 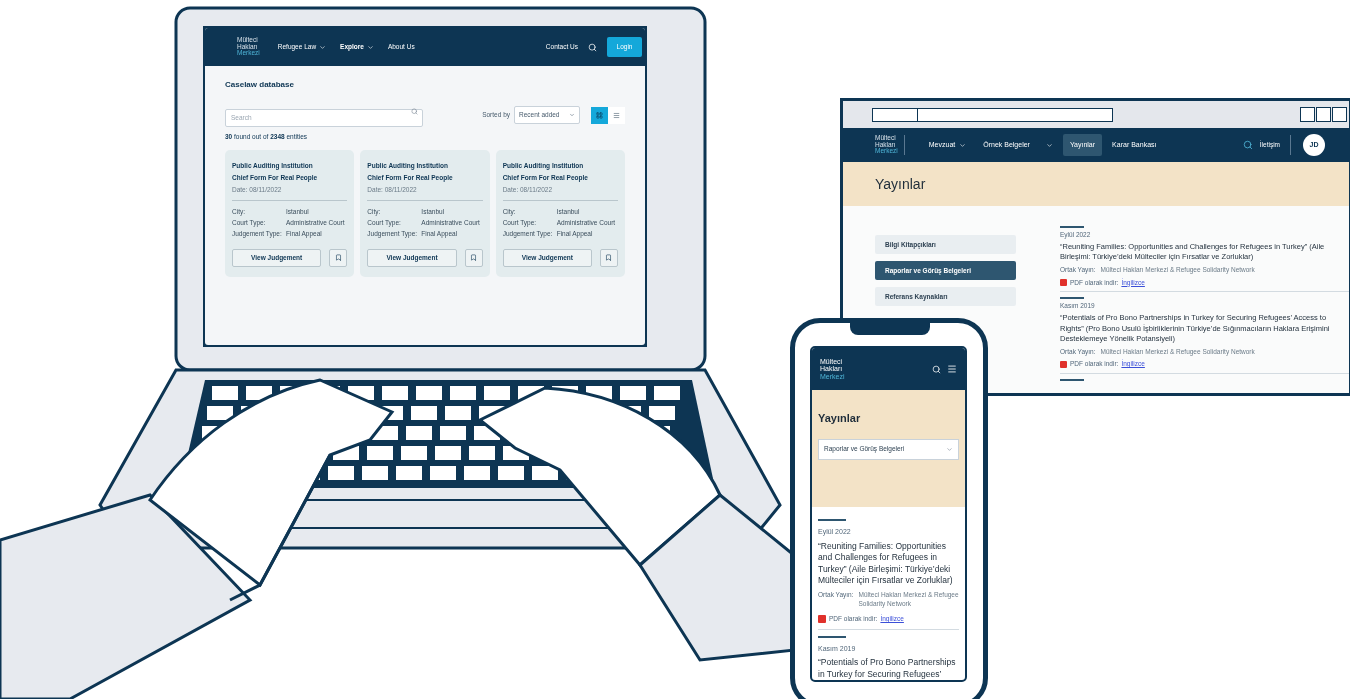 I want to click on publication-title: “Potentials of Pro Bono Partnerships in Turkey for Securing Refugees’, so click(x=888, y=668).